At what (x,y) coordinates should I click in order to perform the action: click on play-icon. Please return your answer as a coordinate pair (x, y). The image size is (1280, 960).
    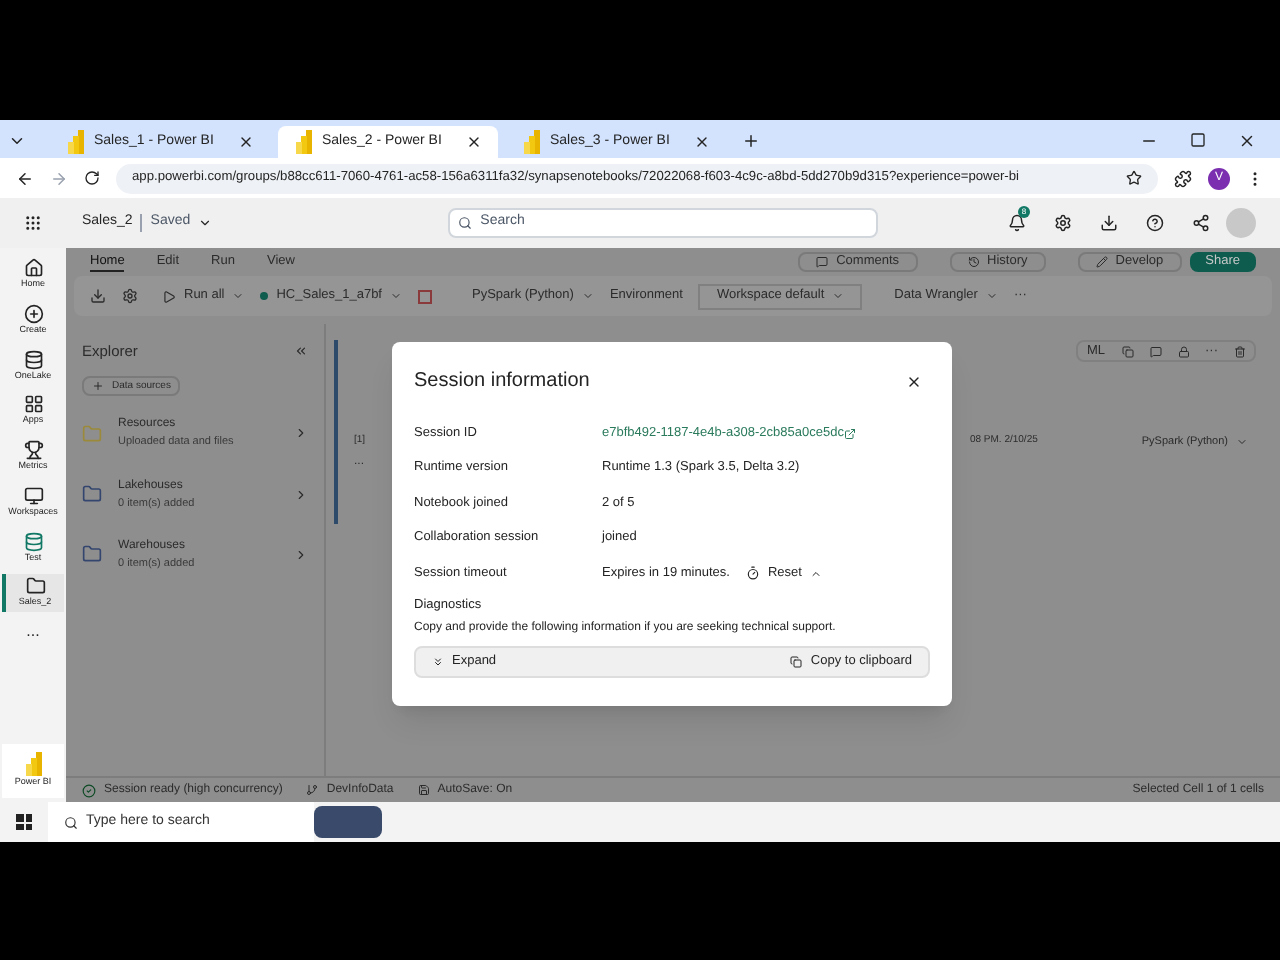
    Looking at the image, I should click on (169, 296).